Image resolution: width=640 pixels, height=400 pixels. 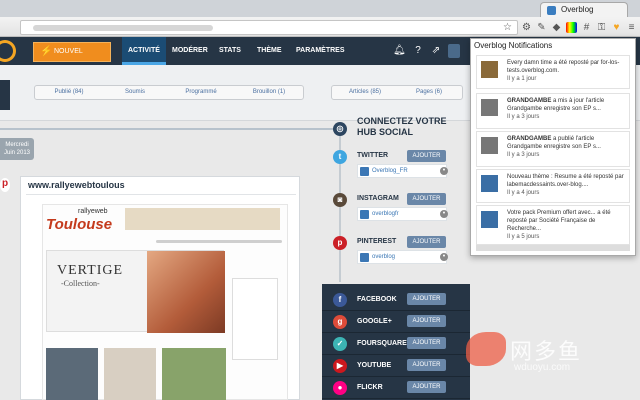 What do you see at coordinates (5, 95) in the screenshot?
I see `sidebar-toggle` at bounding box center [5, 95].